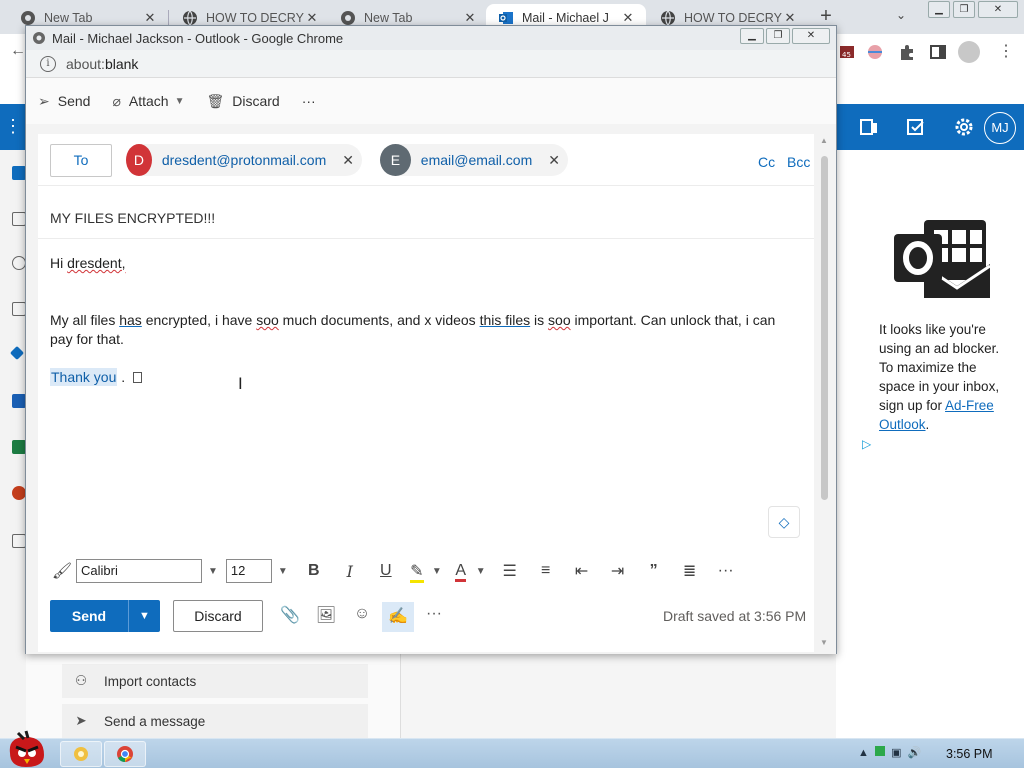  Describe the element at coordinates (654, 571) in the screenshot. I see `quote-icon: ”` at that location.